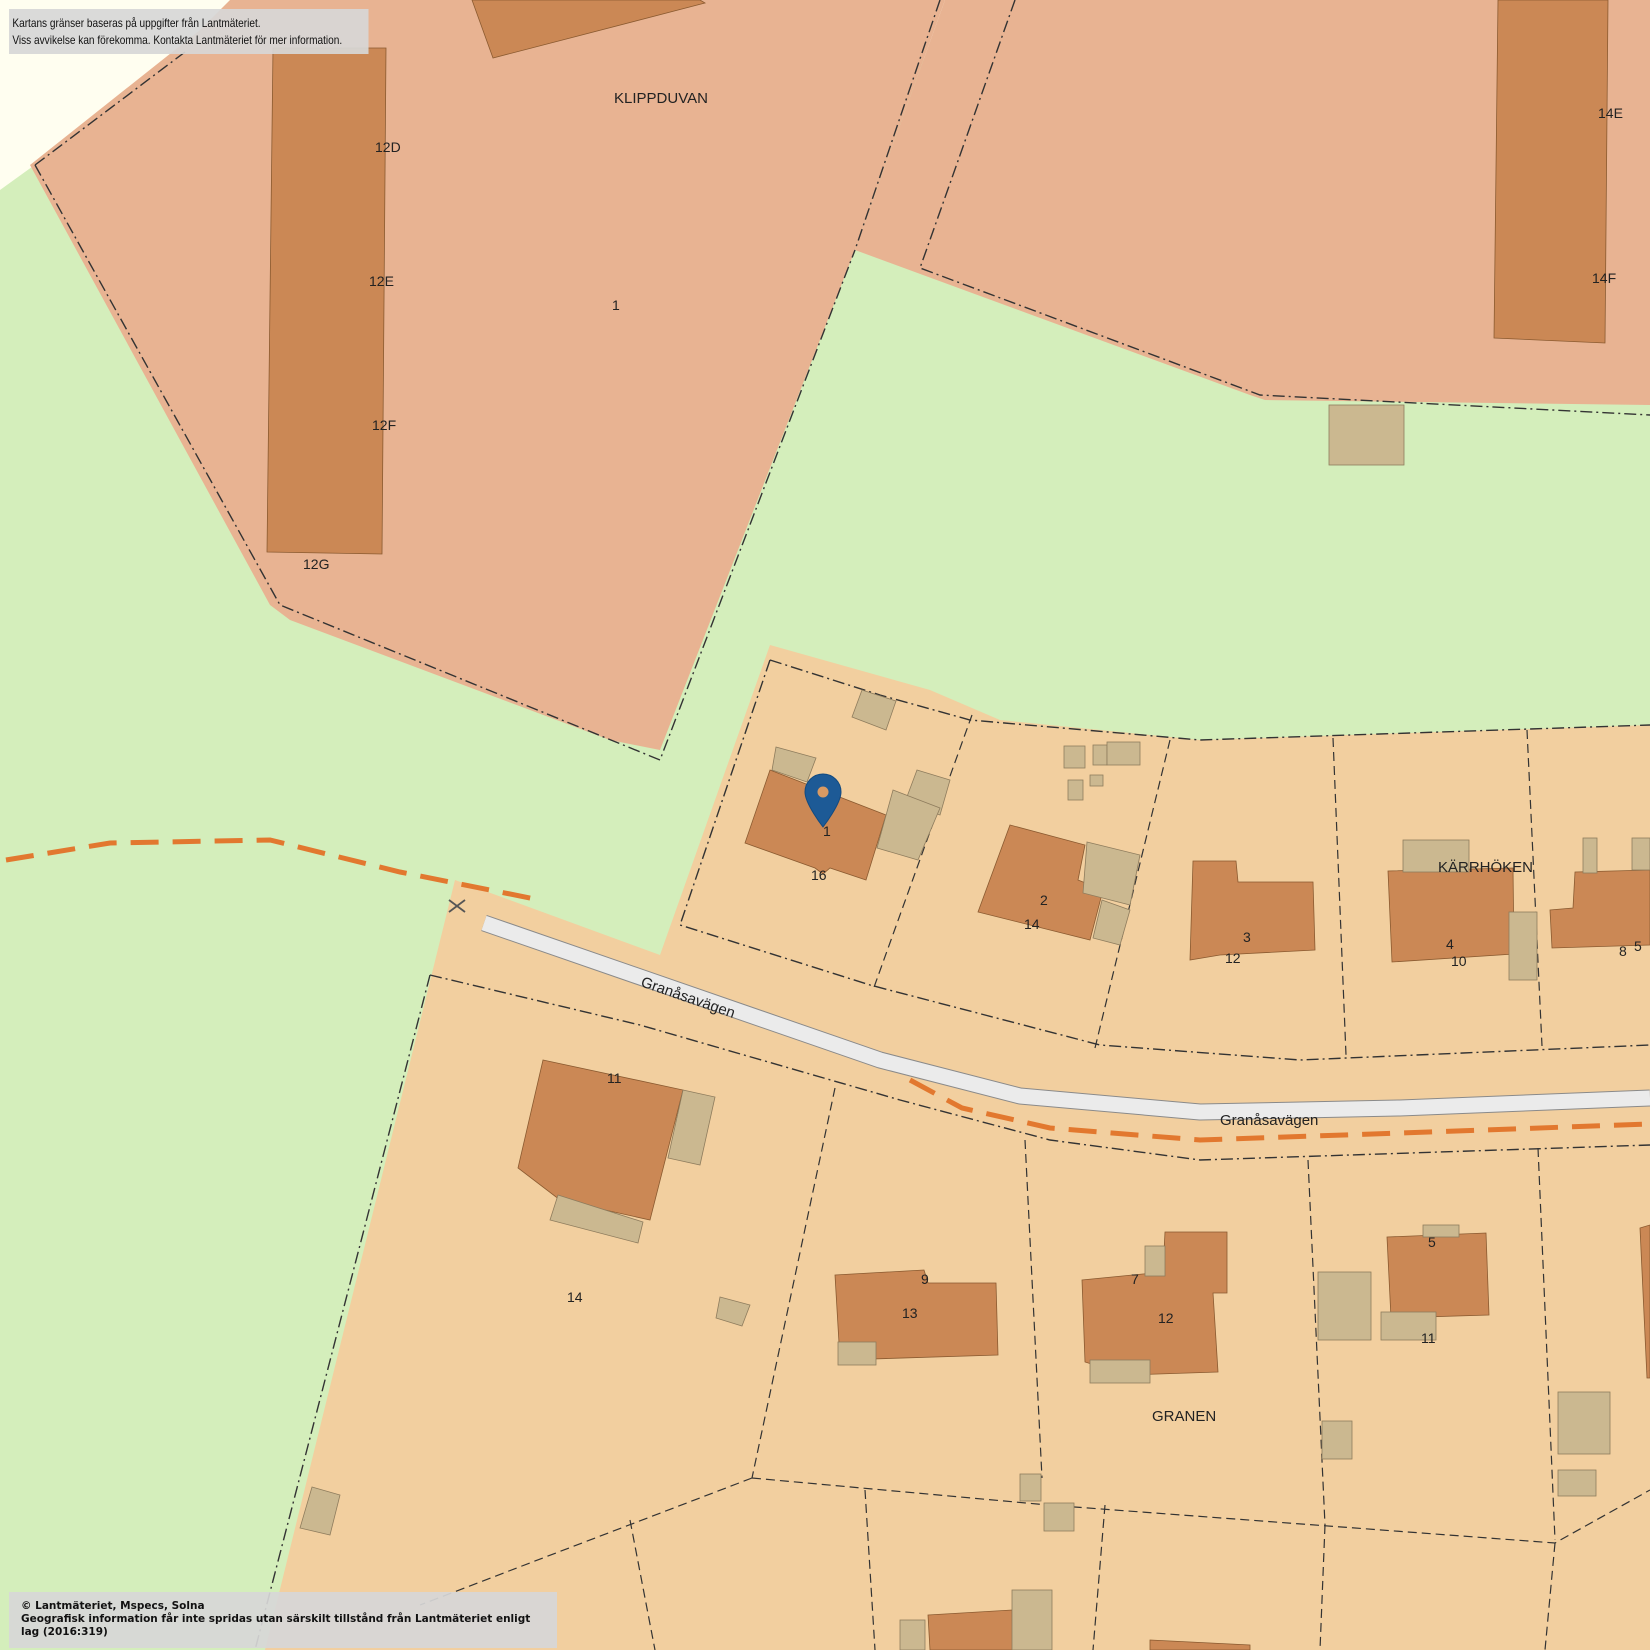  I want to click on label-lot-1: 1, so click(827, 831).